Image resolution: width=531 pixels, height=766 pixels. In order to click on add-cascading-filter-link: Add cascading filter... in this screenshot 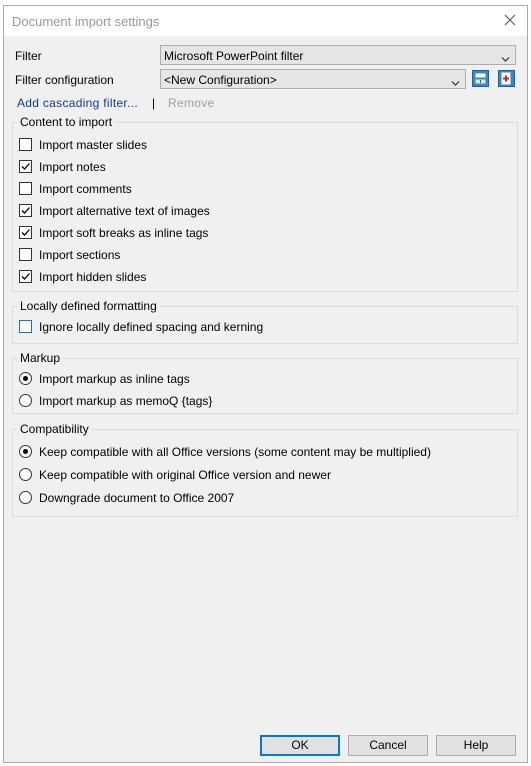, I will do `click(77, 103)`.